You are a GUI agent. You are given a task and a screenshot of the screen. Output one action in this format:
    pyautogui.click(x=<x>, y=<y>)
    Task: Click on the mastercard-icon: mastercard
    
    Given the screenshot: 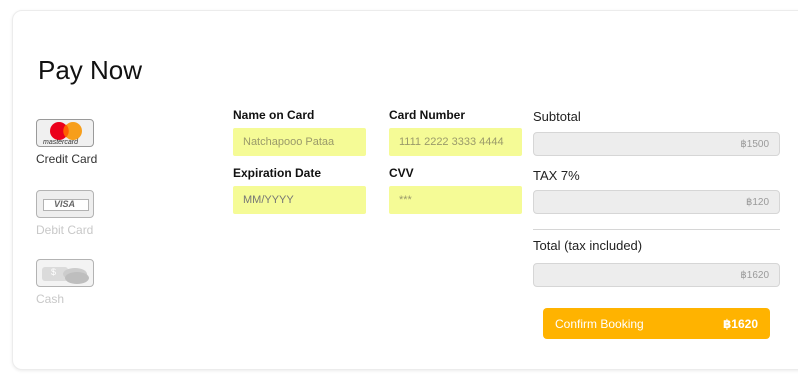 What is the action you would take?
    pyautogui.click(x=65, y=133)
    